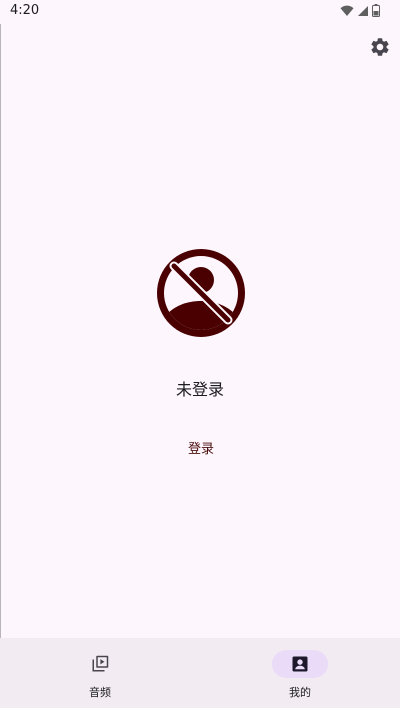 This screenshot has height=708, width=400. Describe the element at coordinates (300, 664) in the screenshot. I see `account-box-icon` at that location.